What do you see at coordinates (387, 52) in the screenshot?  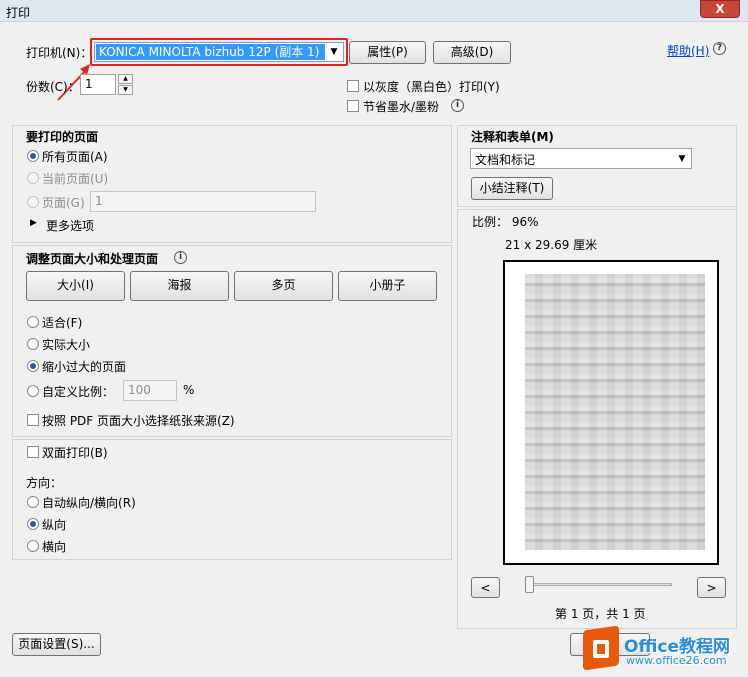 I see `properties-button: 属性(P)` at bounding box center [387, 52].